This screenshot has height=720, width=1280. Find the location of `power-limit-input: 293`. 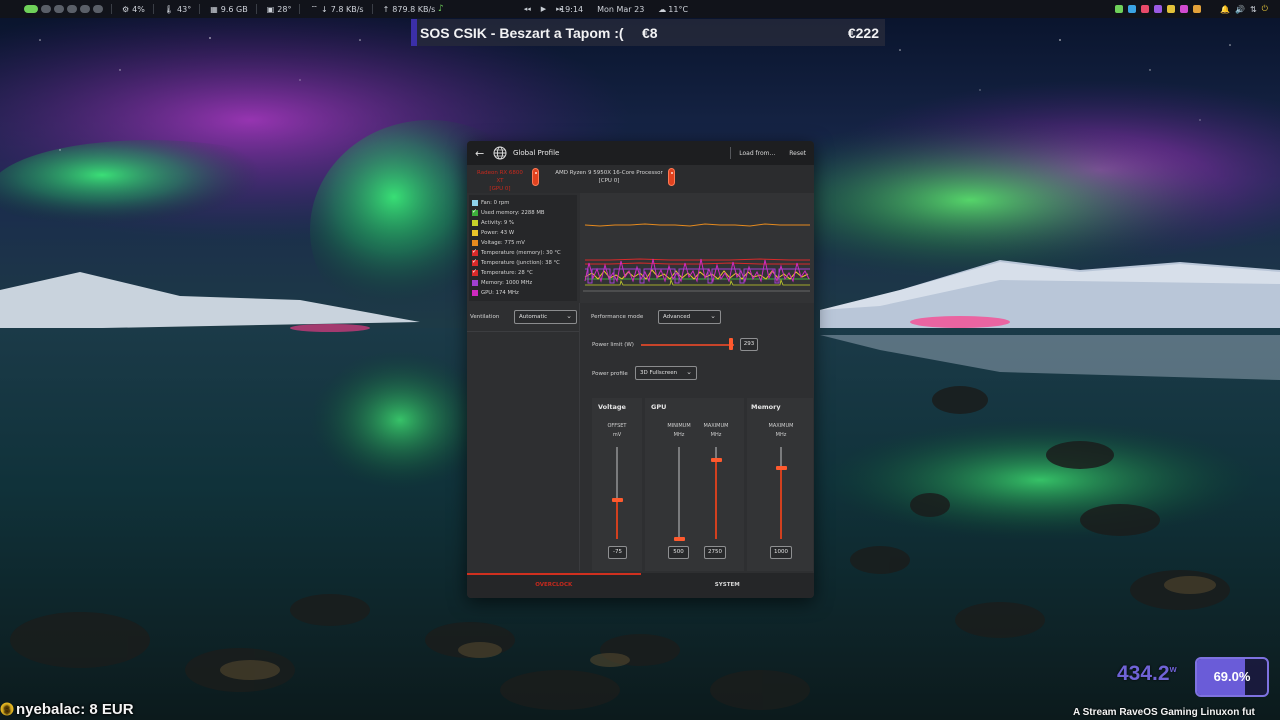

power-limit-input: 293 is located at coordinates (749, 344).